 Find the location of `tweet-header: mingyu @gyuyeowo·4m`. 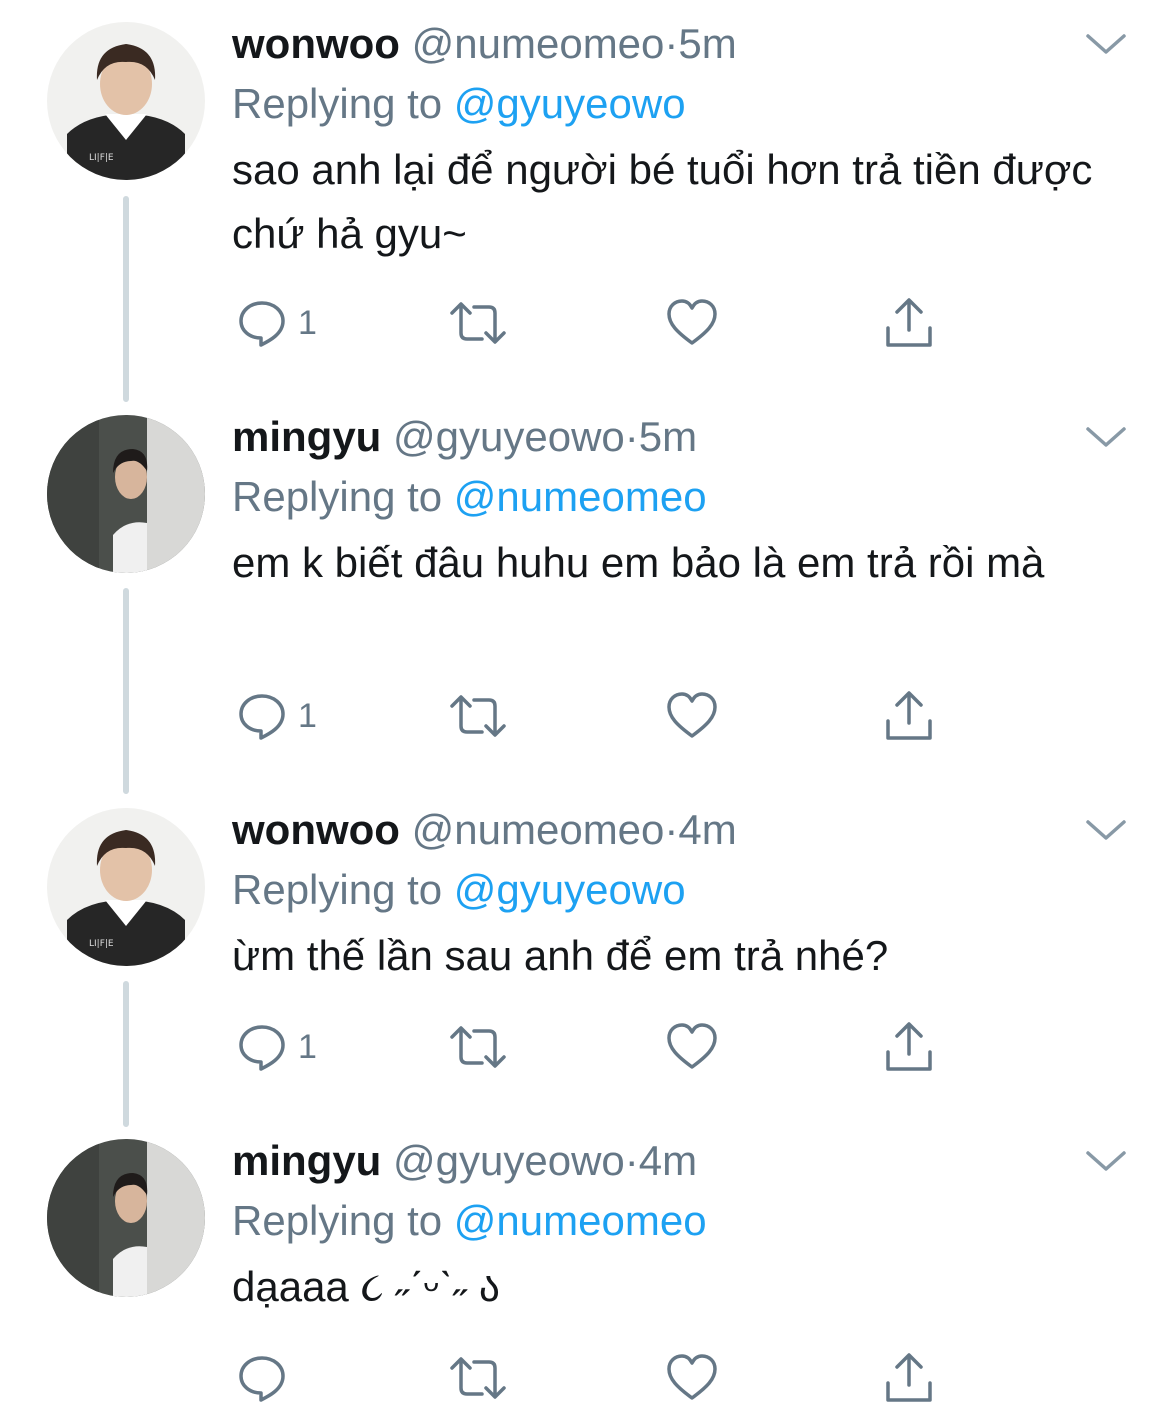

tweet-header: mingyu @gyuyeowo·4m is located at coordinates (464, 1161).